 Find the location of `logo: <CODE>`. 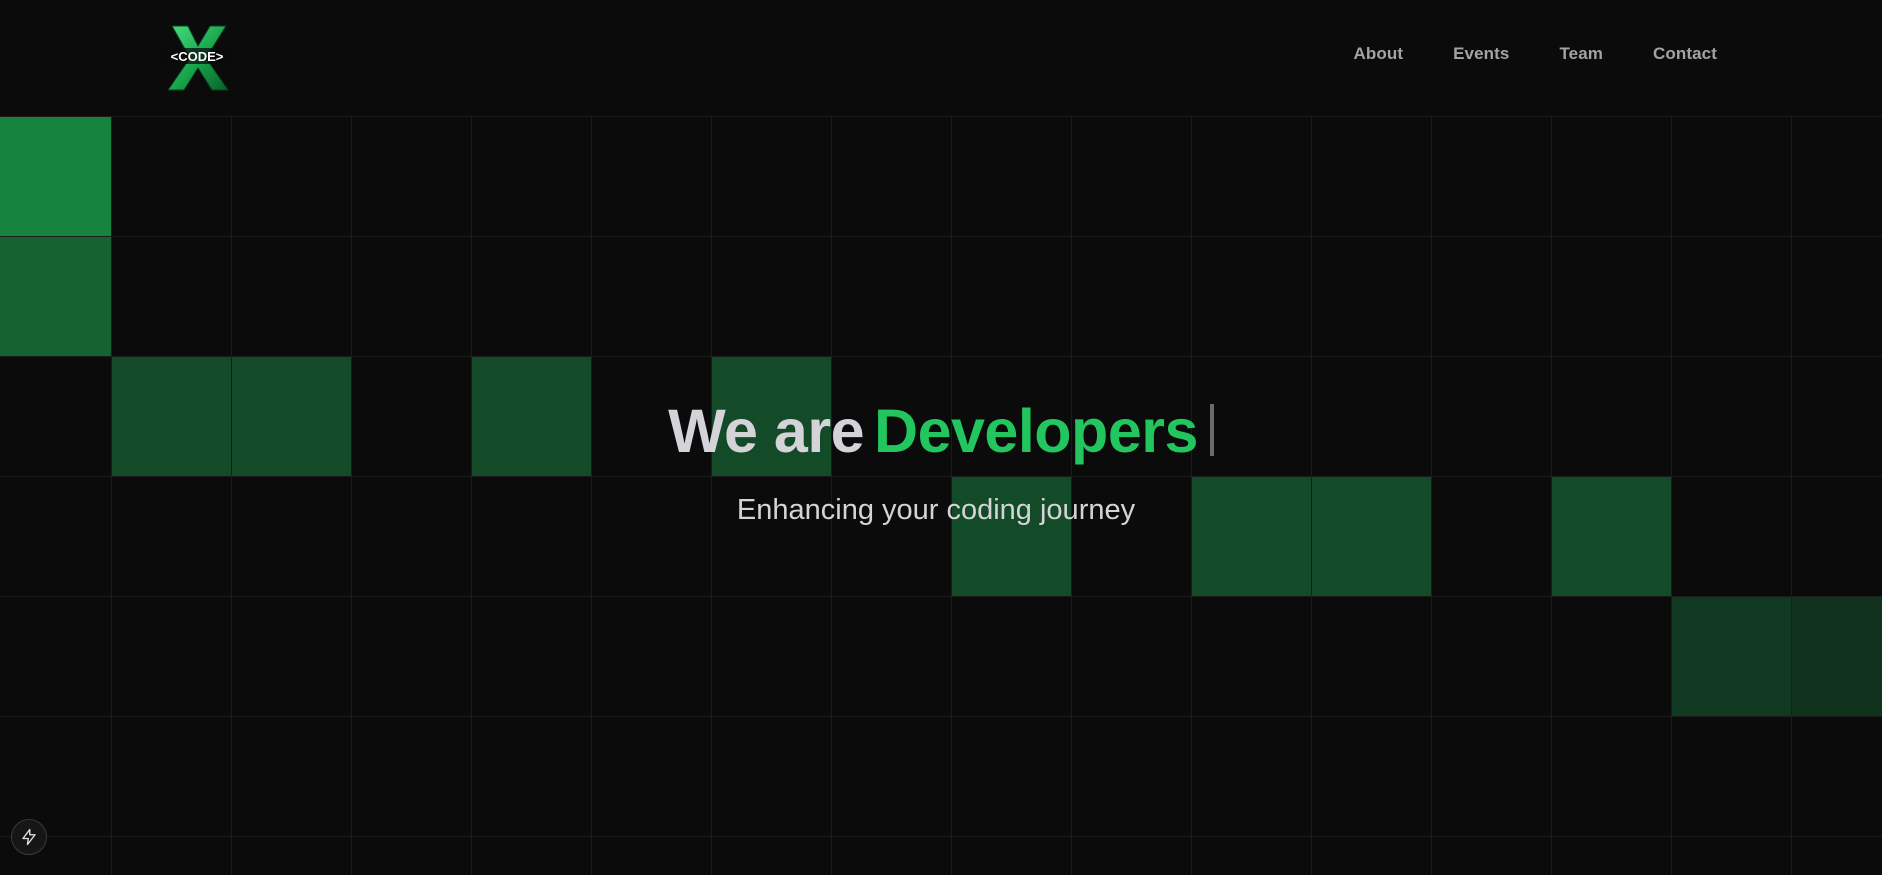

logo: <CODE> is located at coordinates (197, 58).